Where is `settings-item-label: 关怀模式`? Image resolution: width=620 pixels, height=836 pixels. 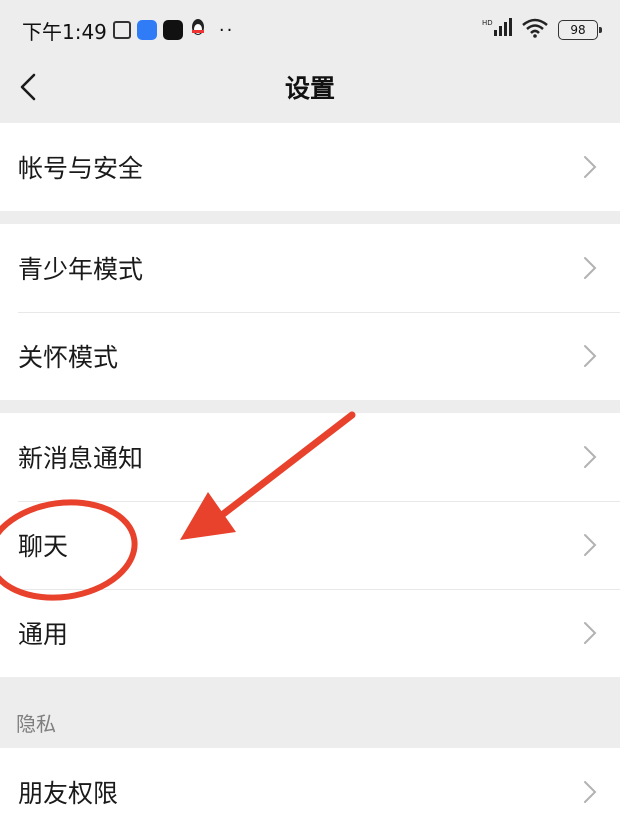
settings-item-label: 关怀模式 is located at coordinates (68, 357).